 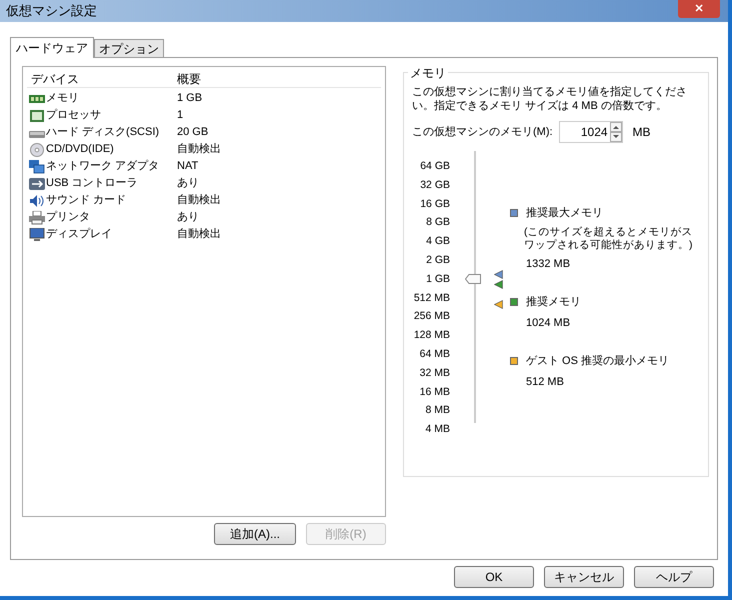 What do you see at coordinates (438, 260) in the screenshot?
I see `scale-label: 2 GB` at bounding box center [438, 260].